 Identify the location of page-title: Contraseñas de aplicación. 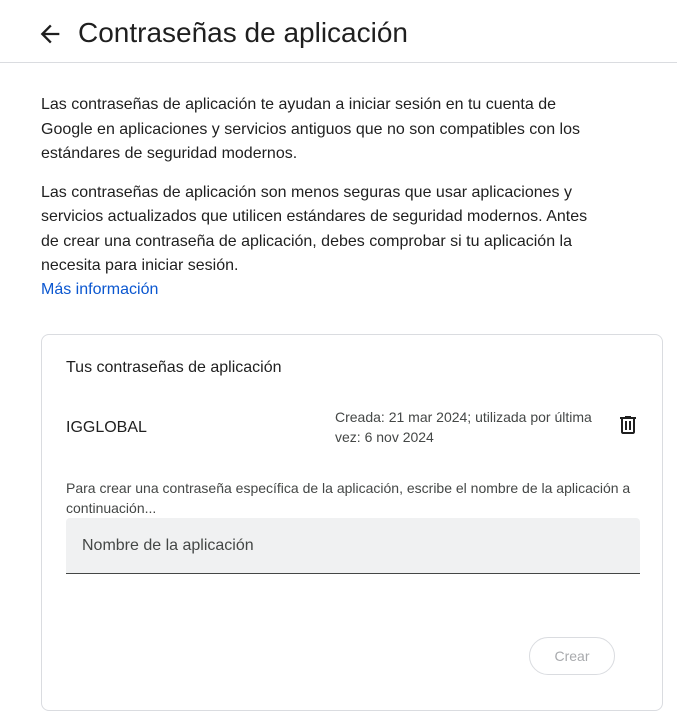
(243, 32).